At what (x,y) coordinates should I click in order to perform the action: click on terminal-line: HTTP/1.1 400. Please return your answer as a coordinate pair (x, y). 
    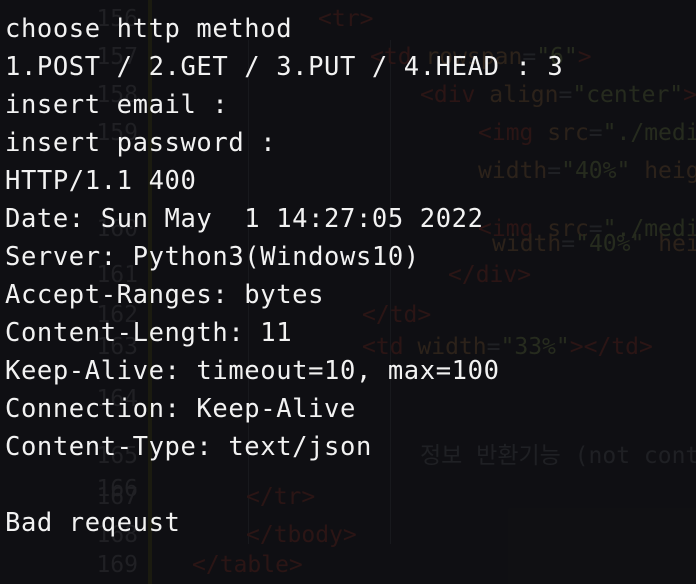
    Looking at the image, I should click on (101, 181).